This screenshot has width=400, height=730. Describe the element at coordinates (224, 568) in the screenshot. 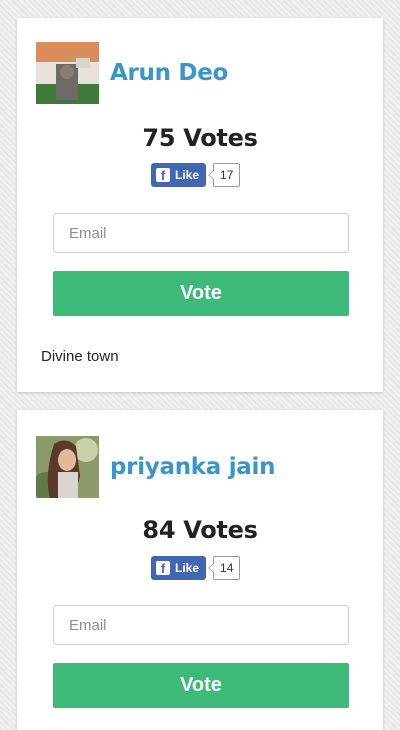

I see `like-count: 14` at that location.